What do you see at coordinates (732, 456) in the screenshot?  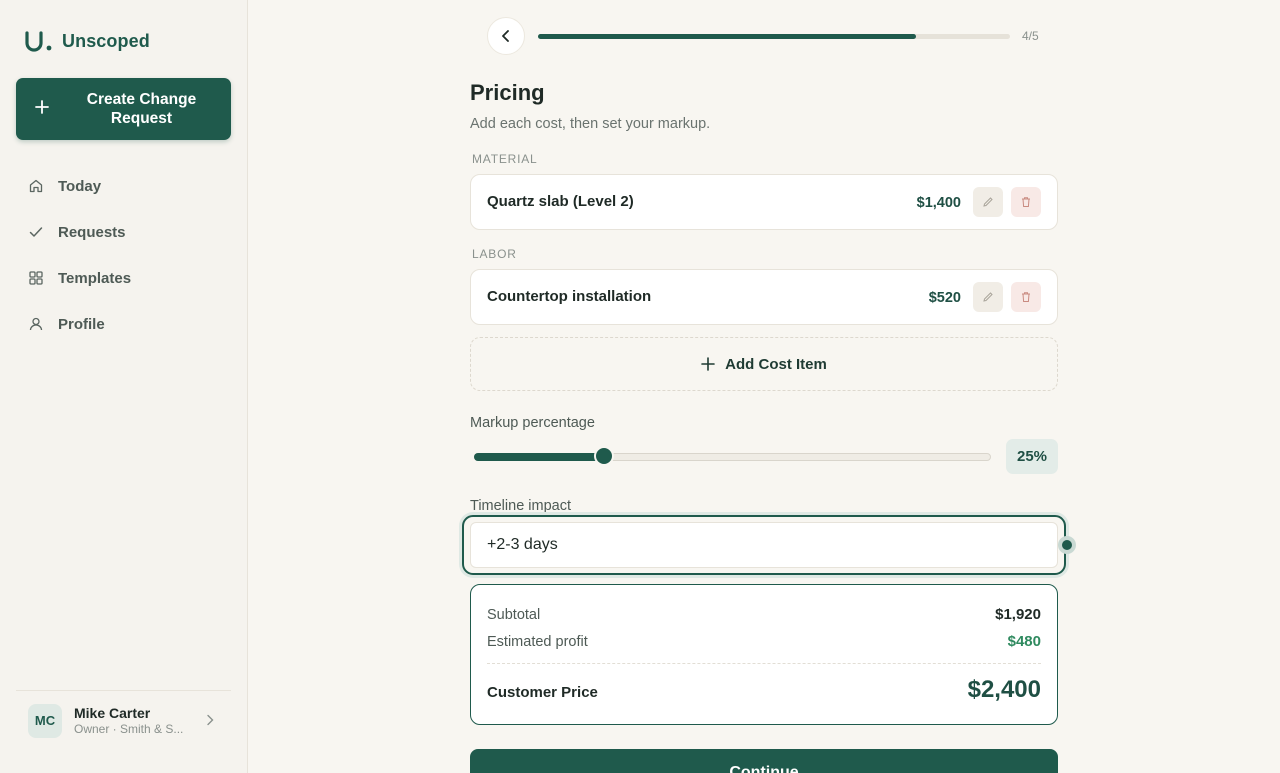 I see `markup-slider` at bounding box center [732, 456].